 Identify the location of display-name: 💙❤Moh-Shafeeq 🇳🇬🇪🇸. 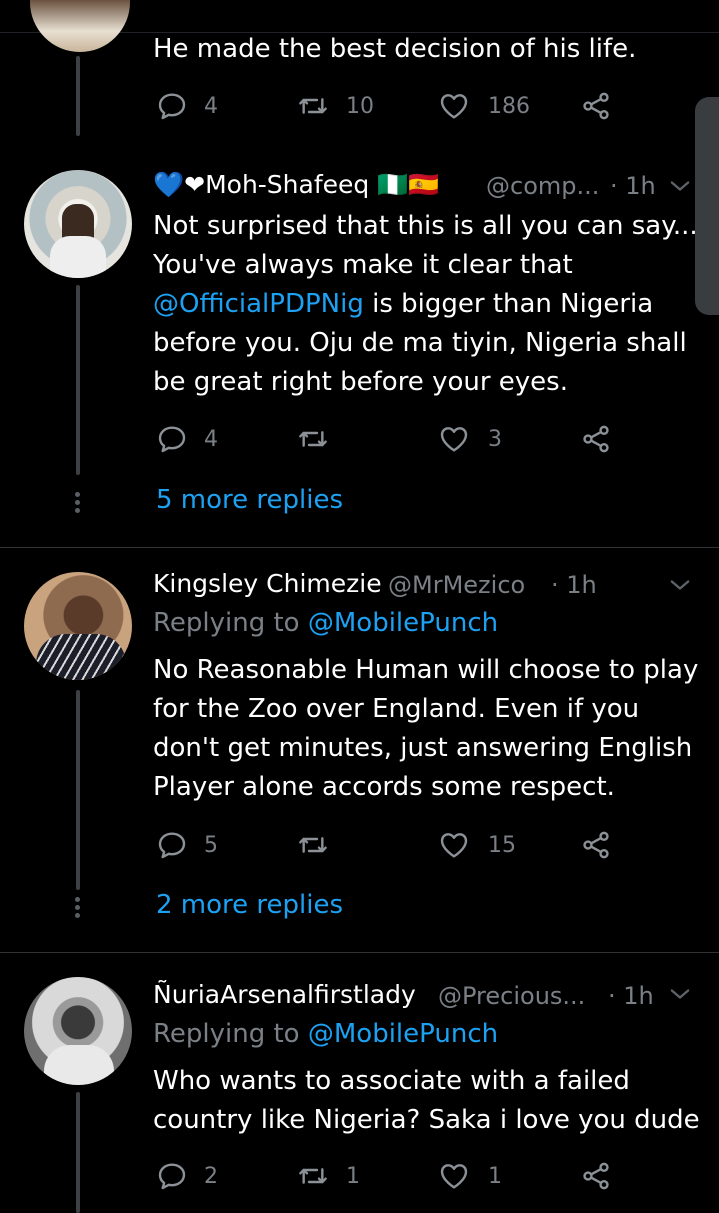
(296, 185).